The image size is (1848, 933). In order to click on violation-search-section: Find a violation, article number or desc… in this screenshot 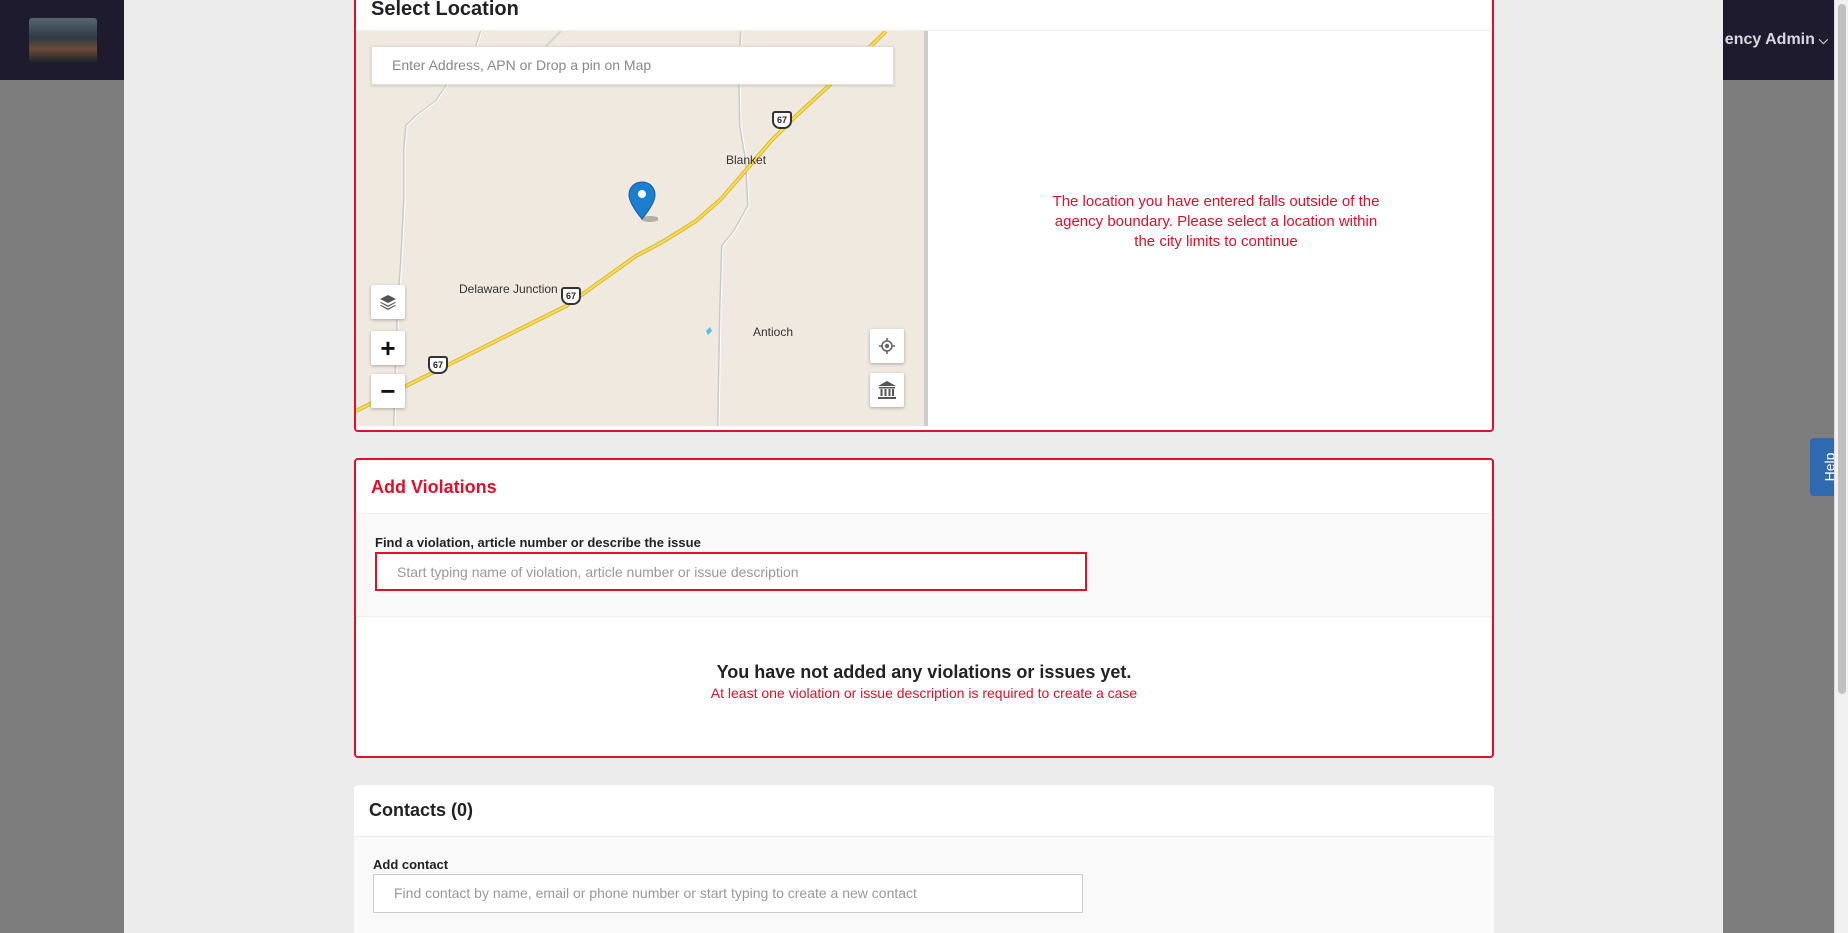, I will do `click(924, 565)`.